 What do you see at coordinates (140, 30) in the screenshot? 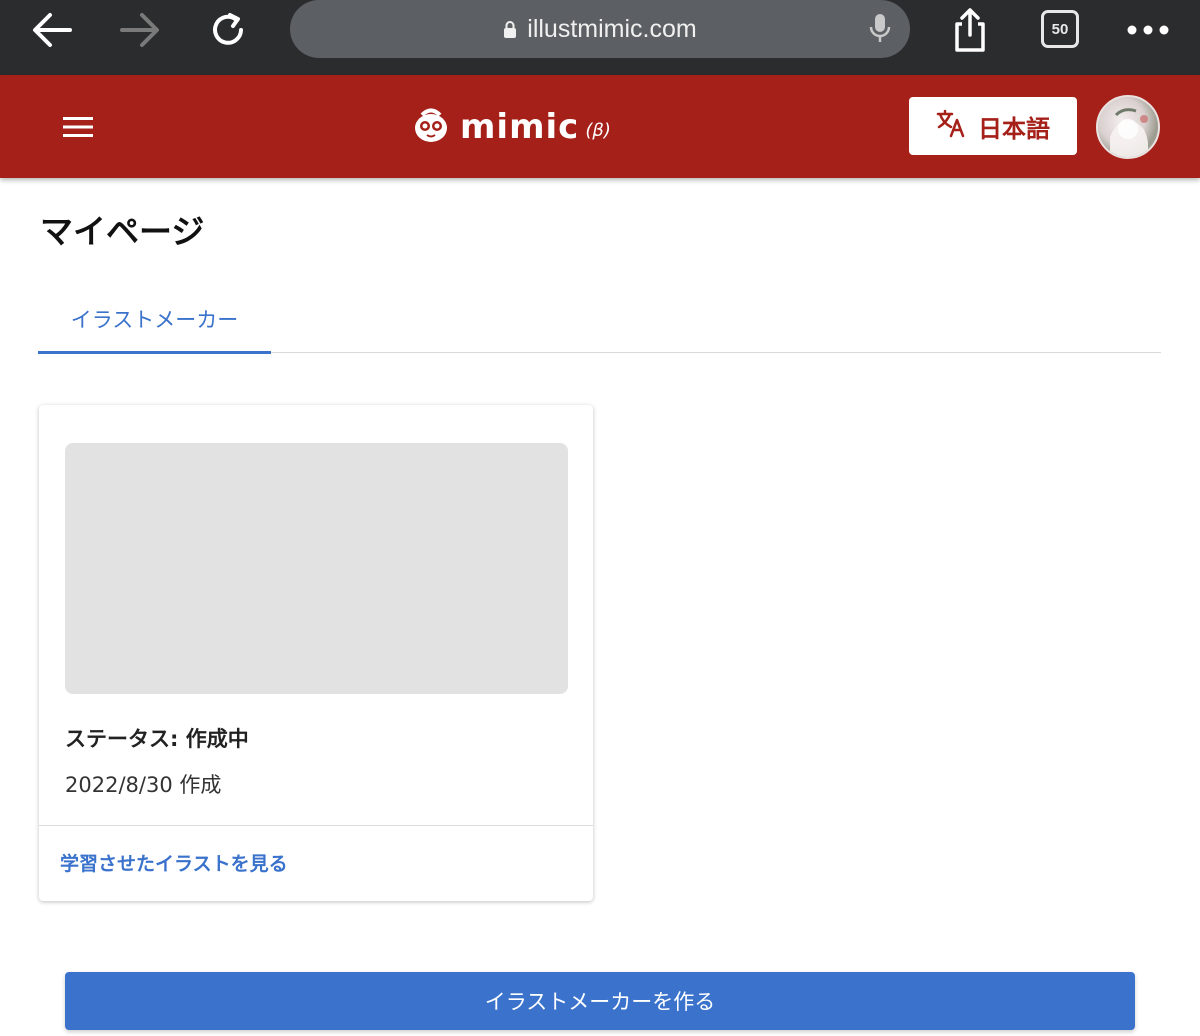
I see `forward-arrow-icon` at bounding box center [140, 30].